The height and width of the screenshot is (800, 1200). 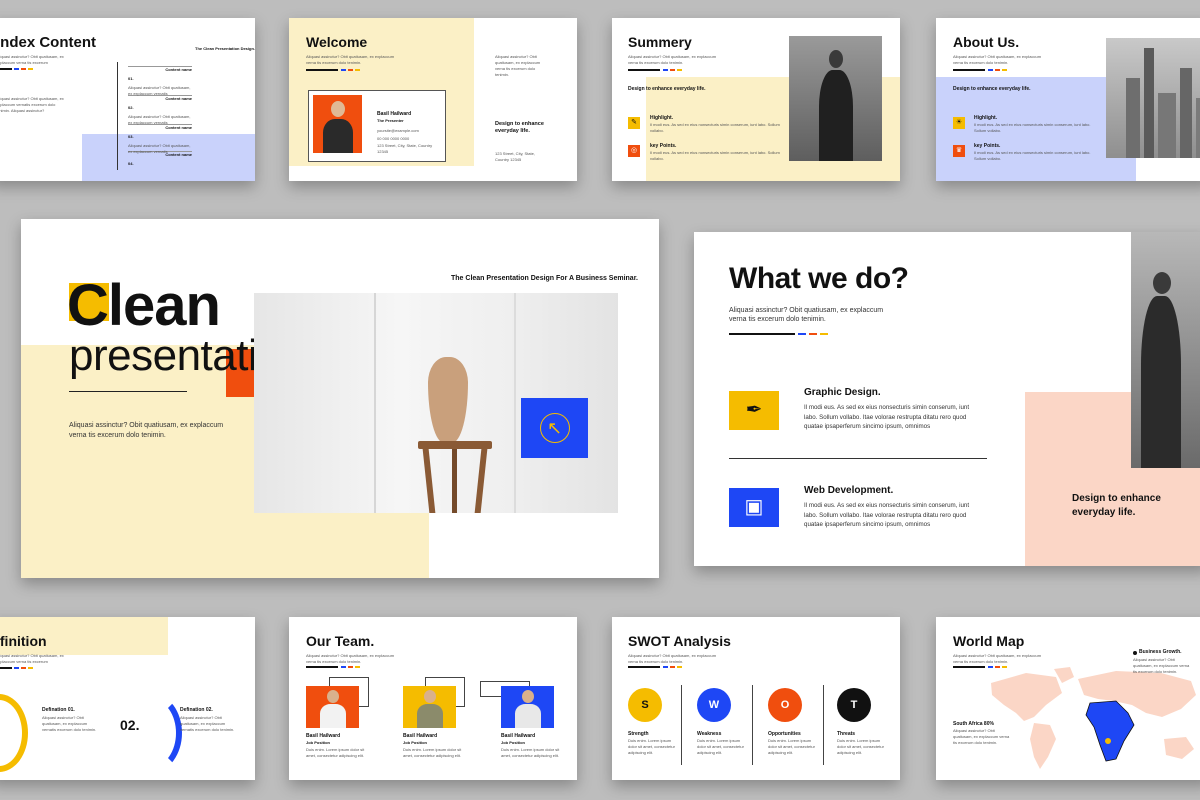 What do you see at coordinates (714, 705) in the screenshot?
I see `swot-weakness-badge: W` at bounding box center [714, 705].